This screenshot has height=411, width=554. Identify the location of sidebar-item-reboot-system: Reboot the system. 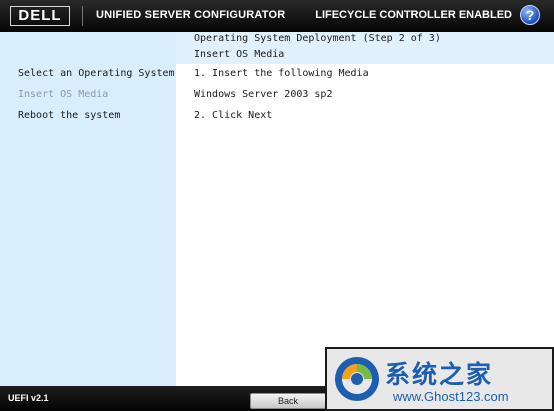
(69, 115).